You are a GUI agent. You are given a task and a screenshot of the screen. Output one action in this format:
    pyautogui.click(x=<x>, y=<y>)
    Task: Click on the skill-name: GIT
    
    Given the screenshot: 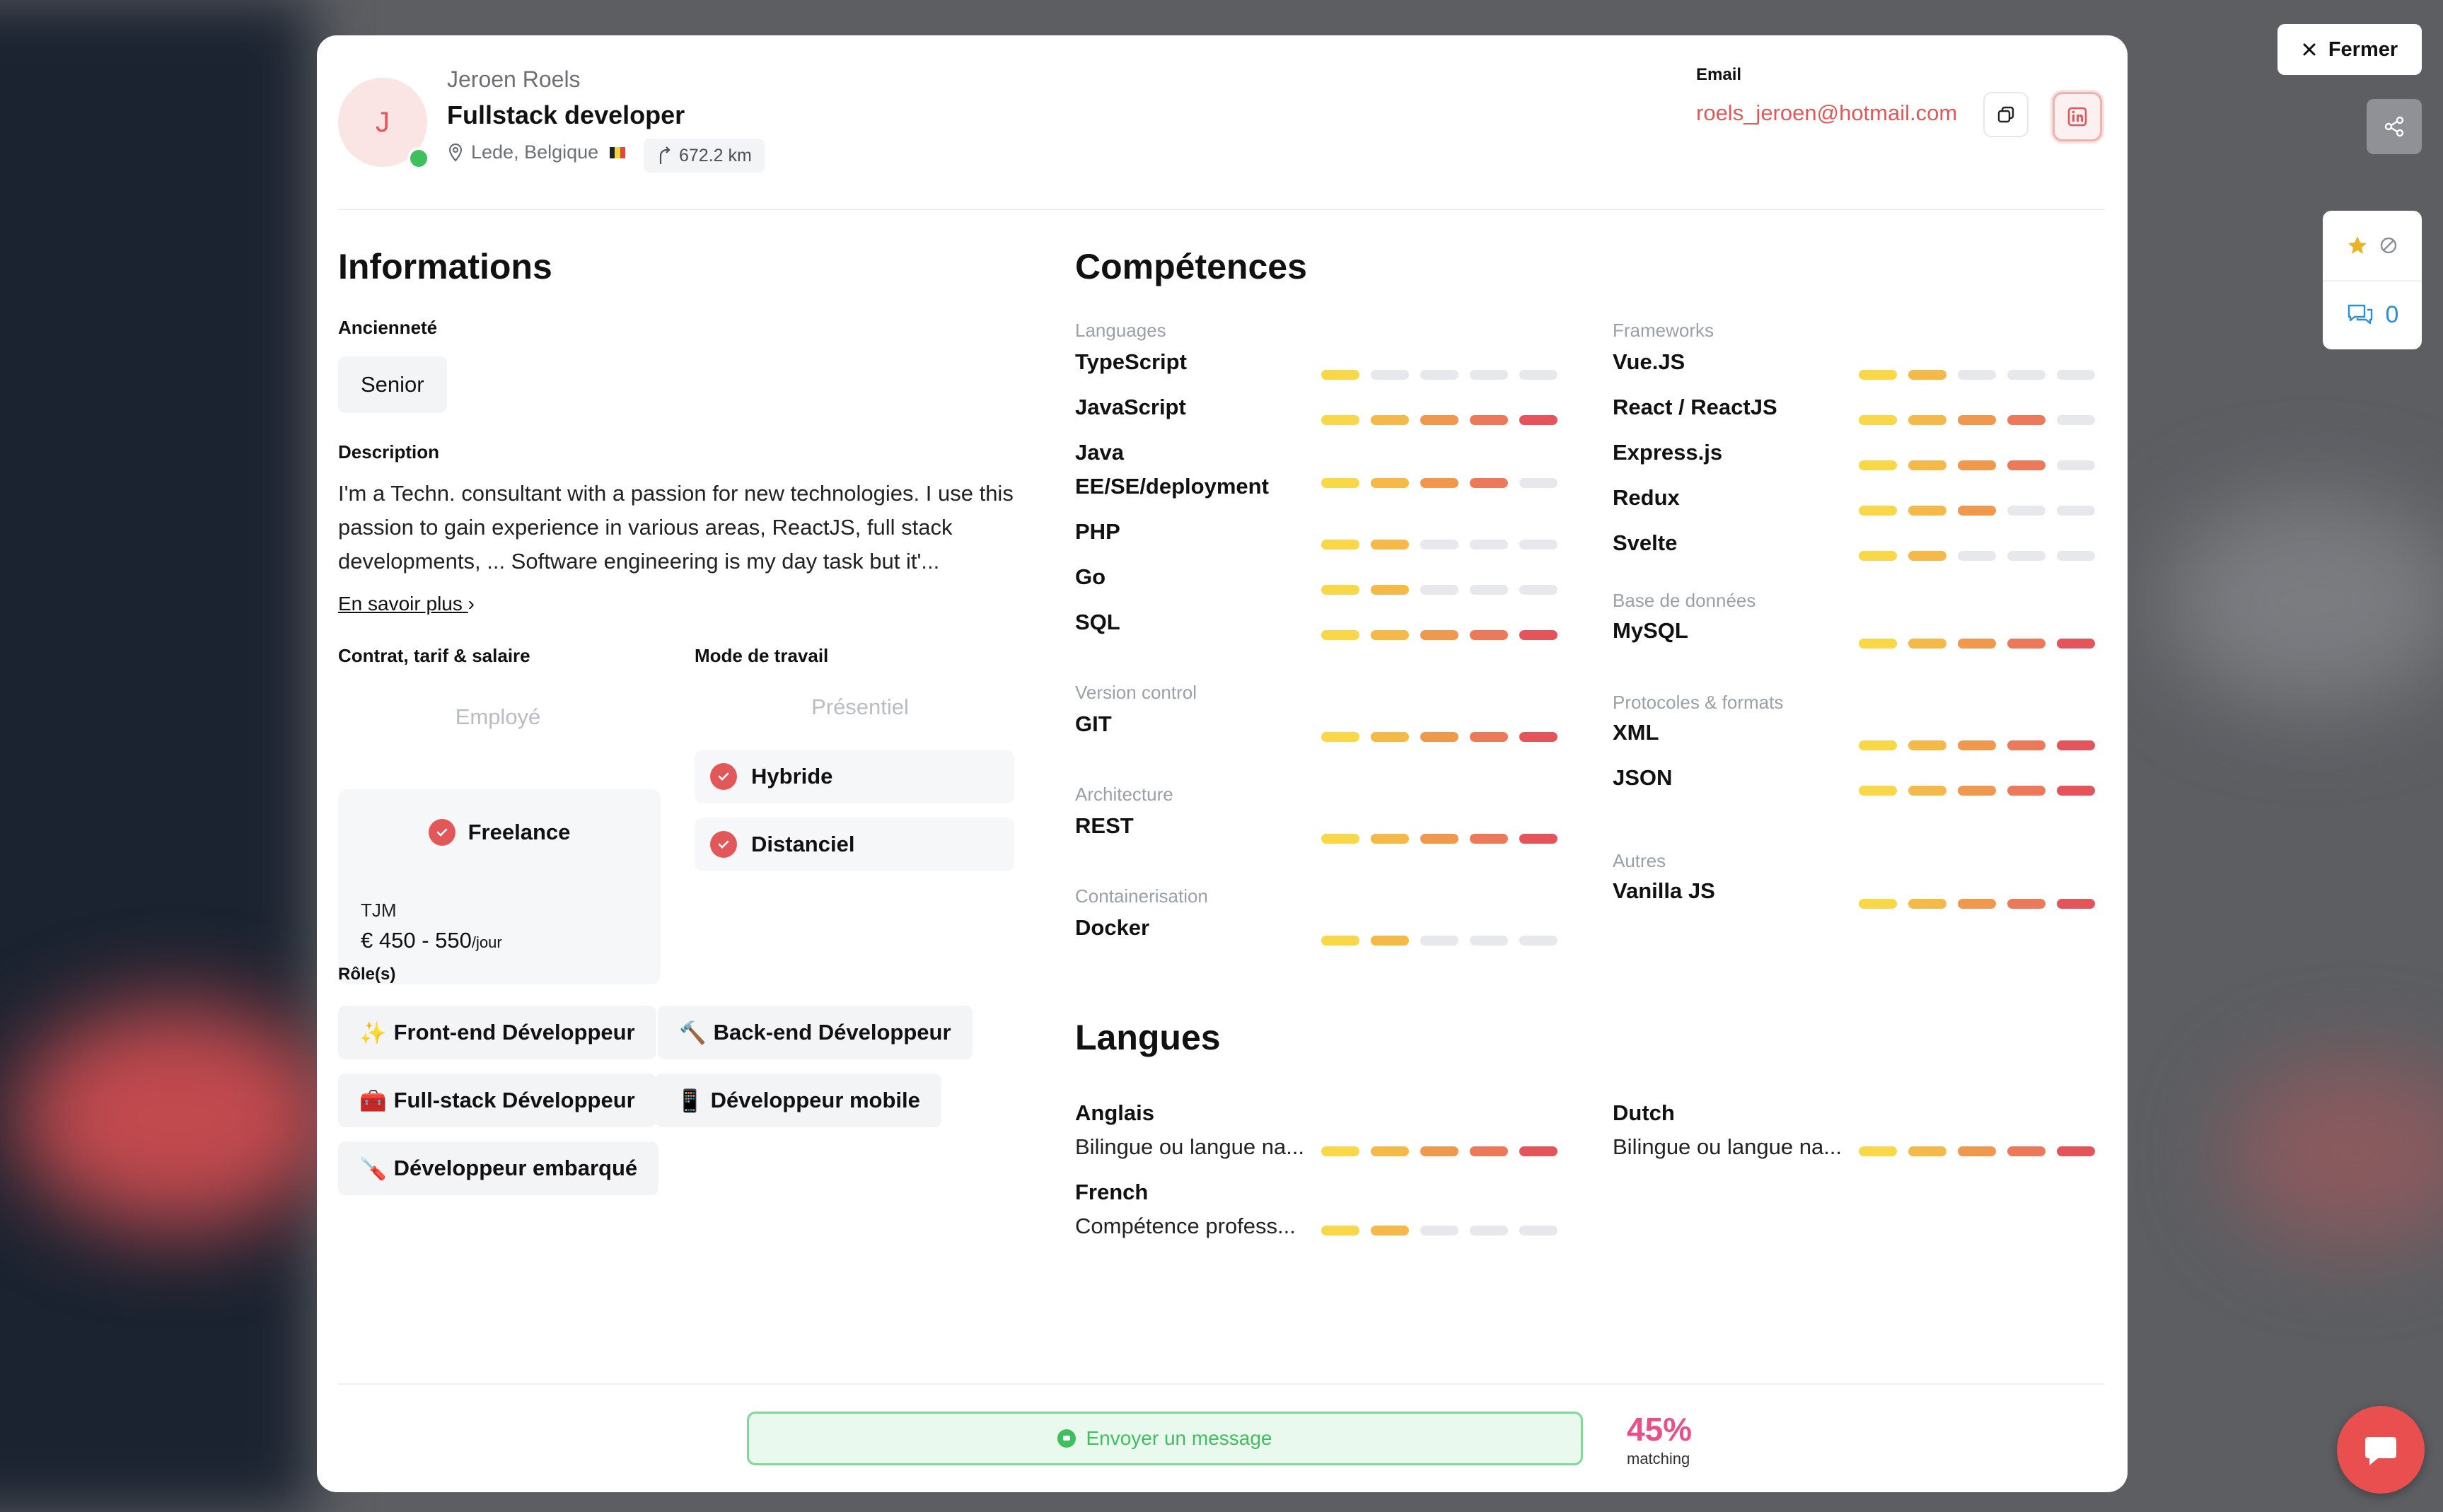 What is the action you would take?
    pyautogui.click(x=1094, y=723)
    